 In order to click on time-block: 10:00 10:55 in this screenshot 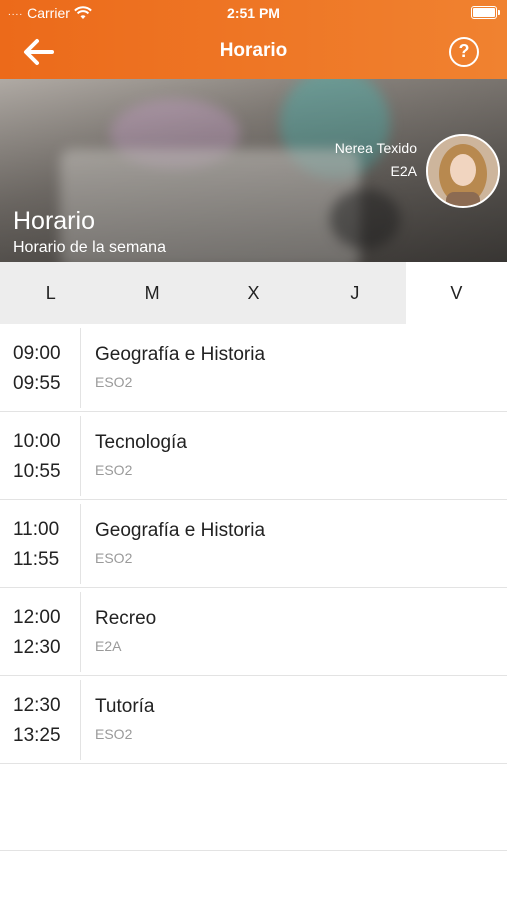, I will do `click(40, 456)`.